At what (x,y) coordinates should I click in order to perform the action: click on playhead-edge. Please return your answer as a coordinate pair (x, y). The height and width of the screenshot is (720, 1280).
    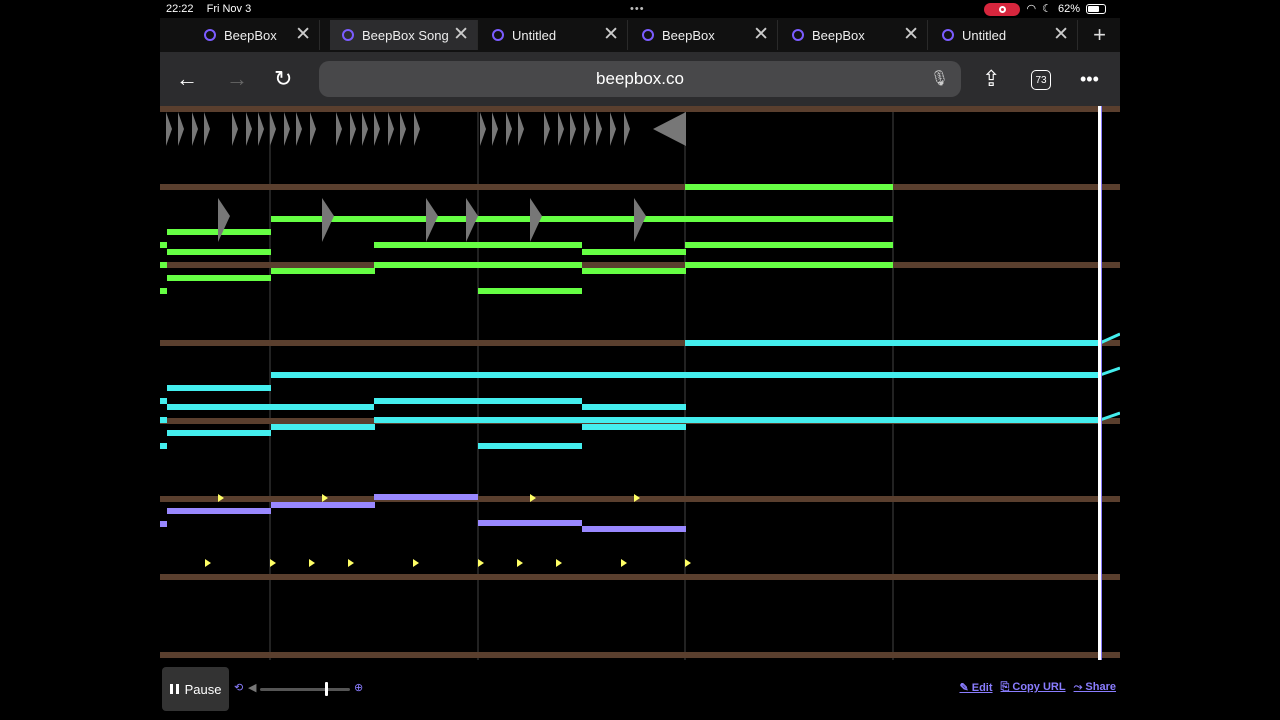
    Looking at the image, I should click on (1101, 383).